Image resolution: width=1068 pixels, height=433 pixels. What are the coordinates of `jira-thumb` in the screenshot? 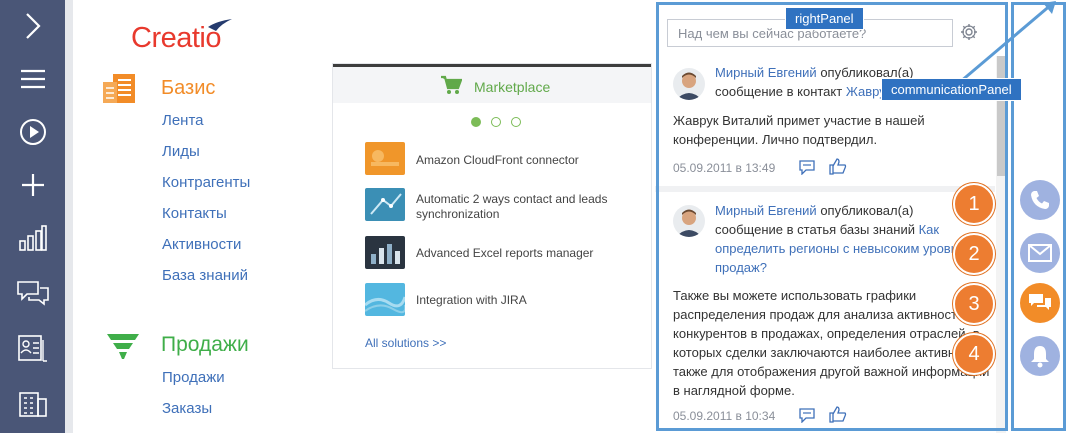 It's located at (385, 299).